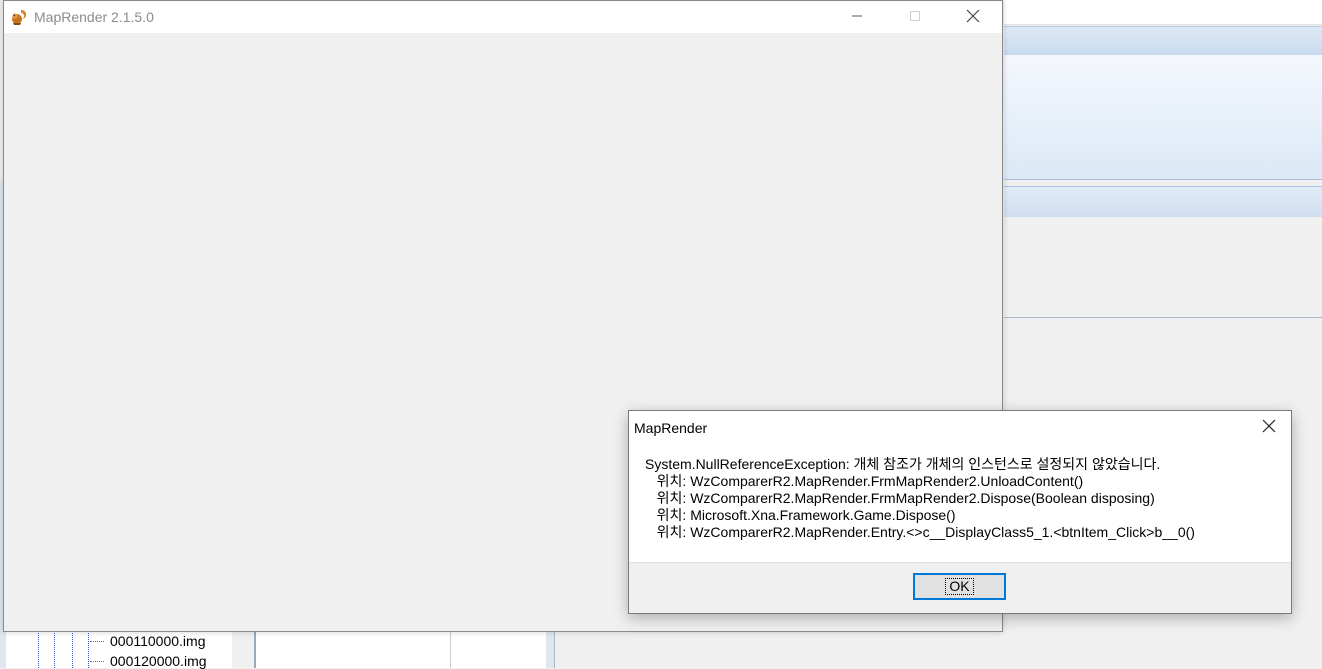  I want to click on dialog-close-button, so click(1269, 427).